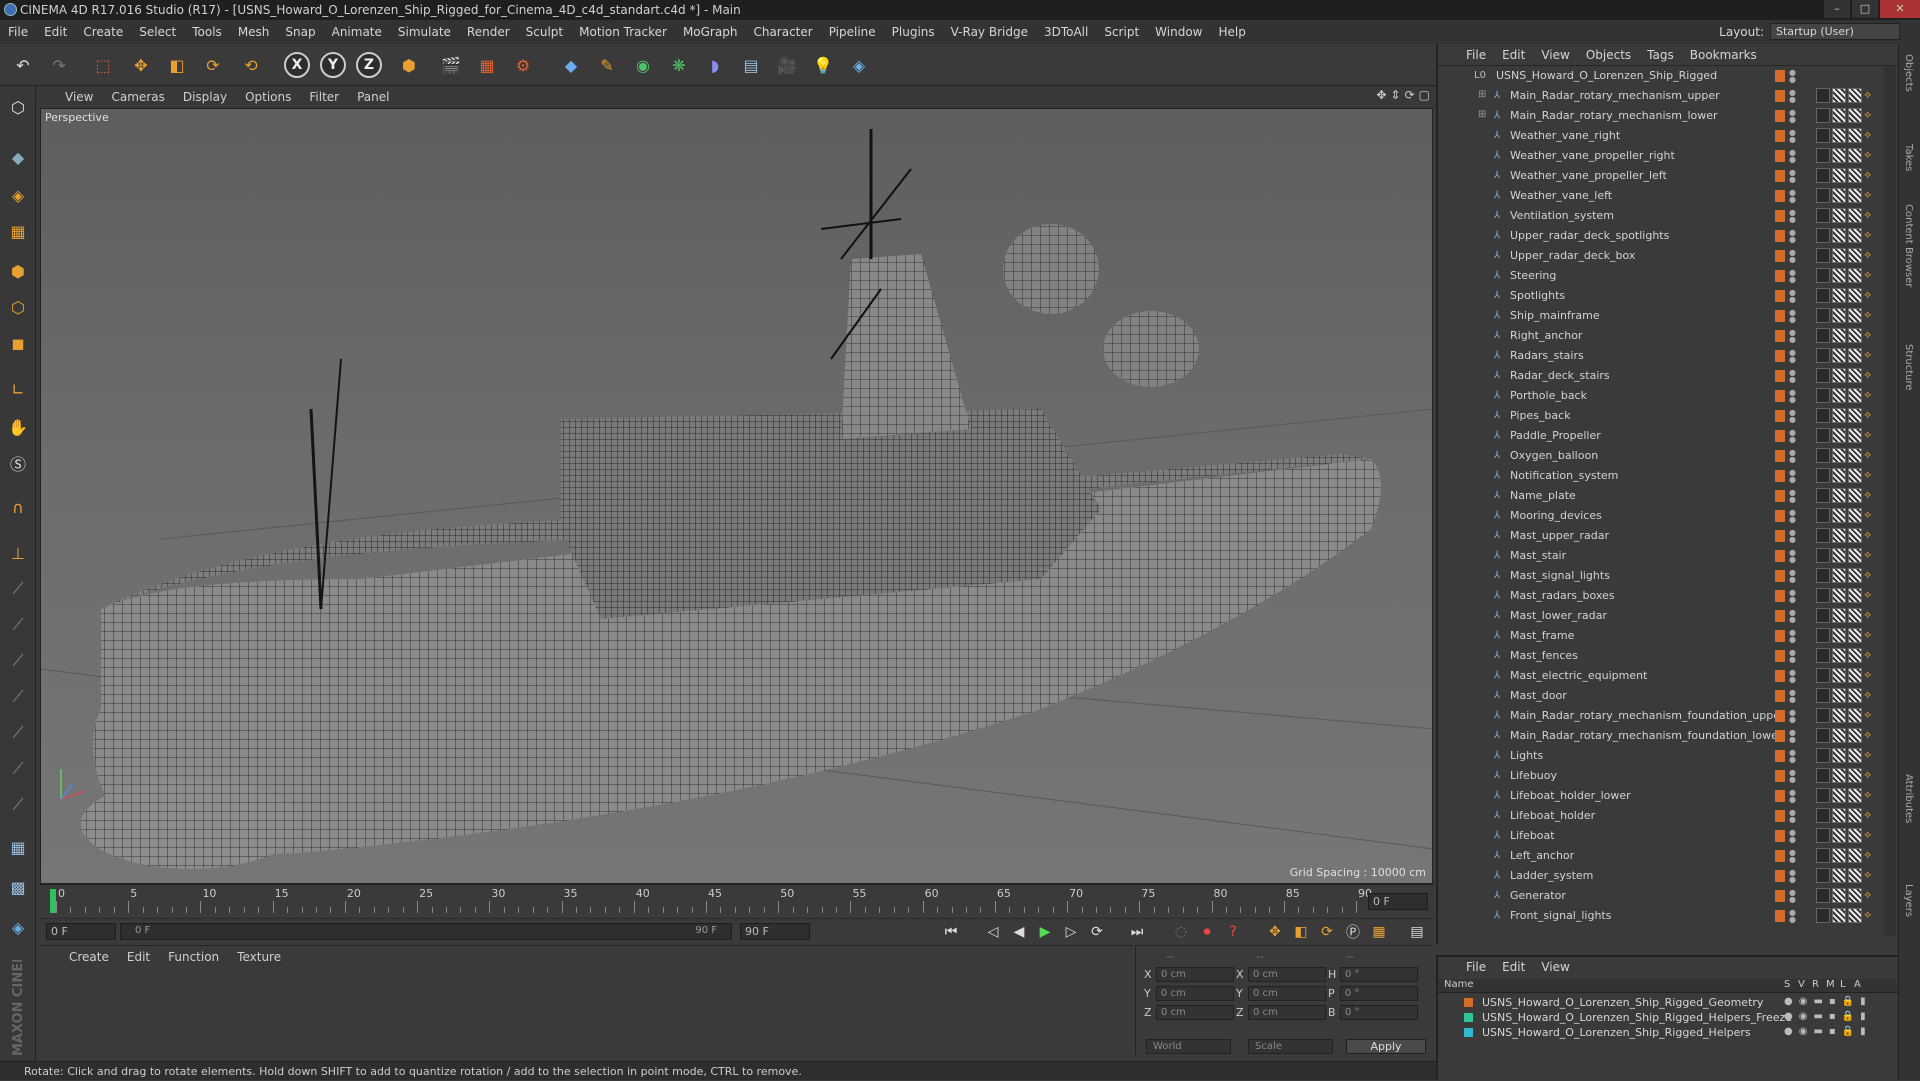 The height and width of the screenshot is (1081, 1920). Describe the element at coordinates (409, 65) in the screenshot. I see `coordinate-system-icon: ⬢` at that location.